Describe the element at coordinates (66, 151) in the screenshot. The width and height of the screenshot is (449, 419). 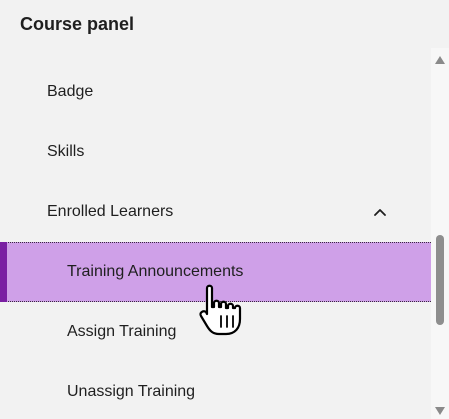
I see `nav-item-label: Skills` at that location.